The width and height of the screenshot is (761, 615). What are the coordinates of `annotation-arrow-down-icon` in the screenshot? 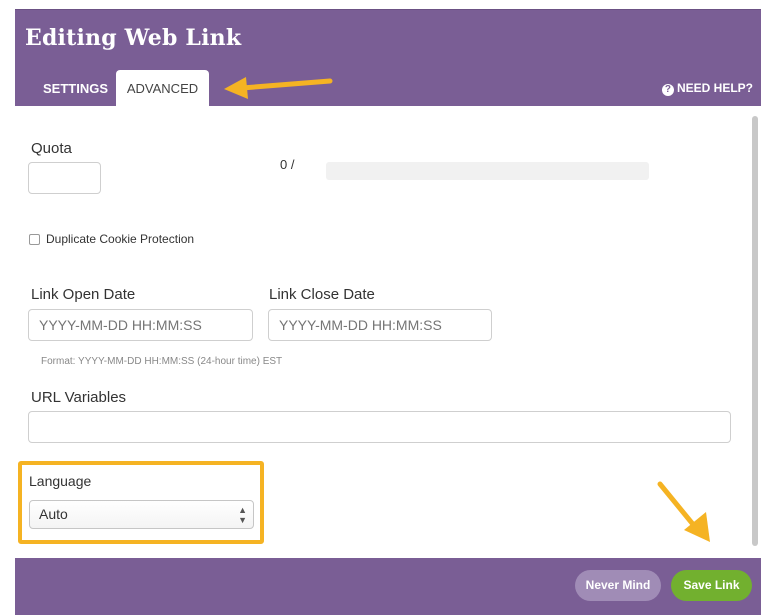 It's located at (683, 511).